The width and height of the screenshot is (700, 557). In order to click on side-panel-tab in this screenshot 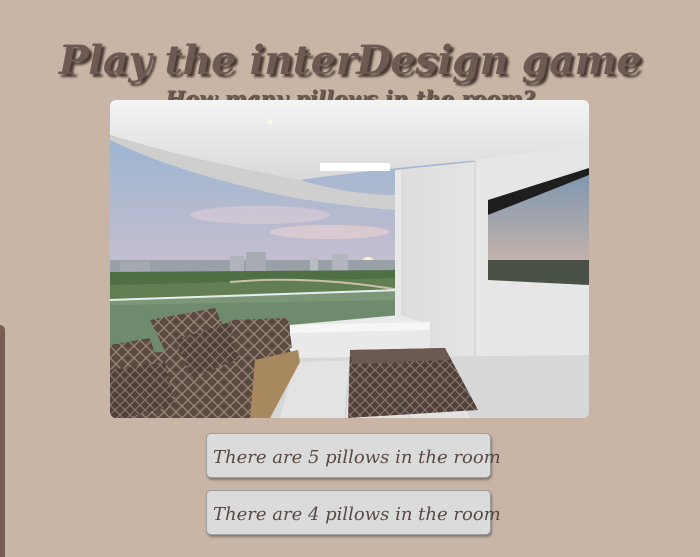, I will do `click(2, 441)`.